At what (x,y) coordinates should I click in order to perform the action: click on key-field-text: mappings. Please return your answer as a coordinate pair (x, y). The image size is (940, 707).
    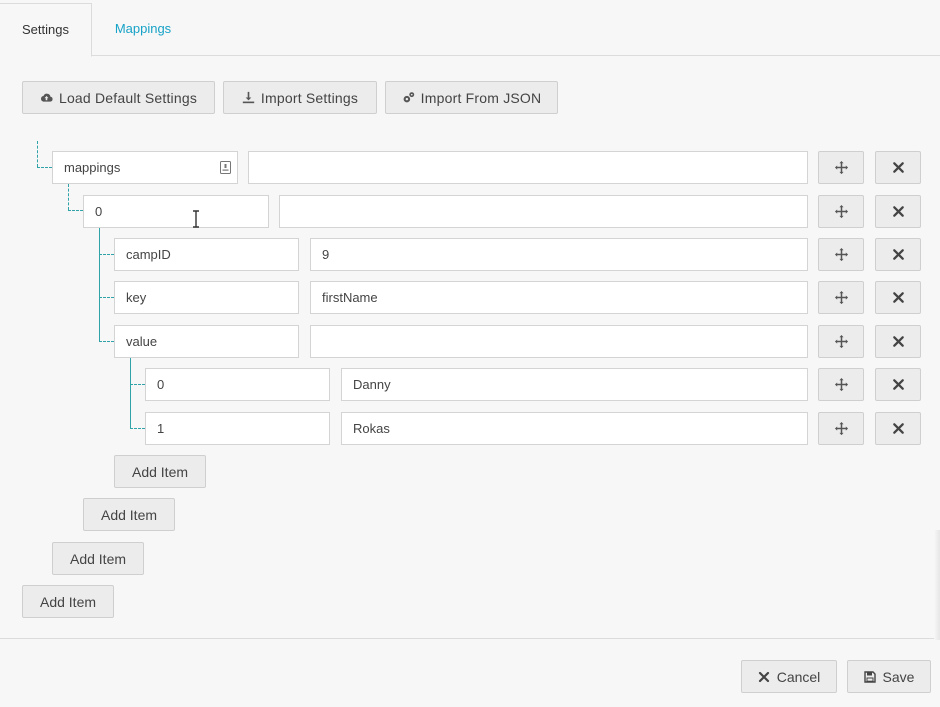
    Looking at the image, I should click on (92, 167).